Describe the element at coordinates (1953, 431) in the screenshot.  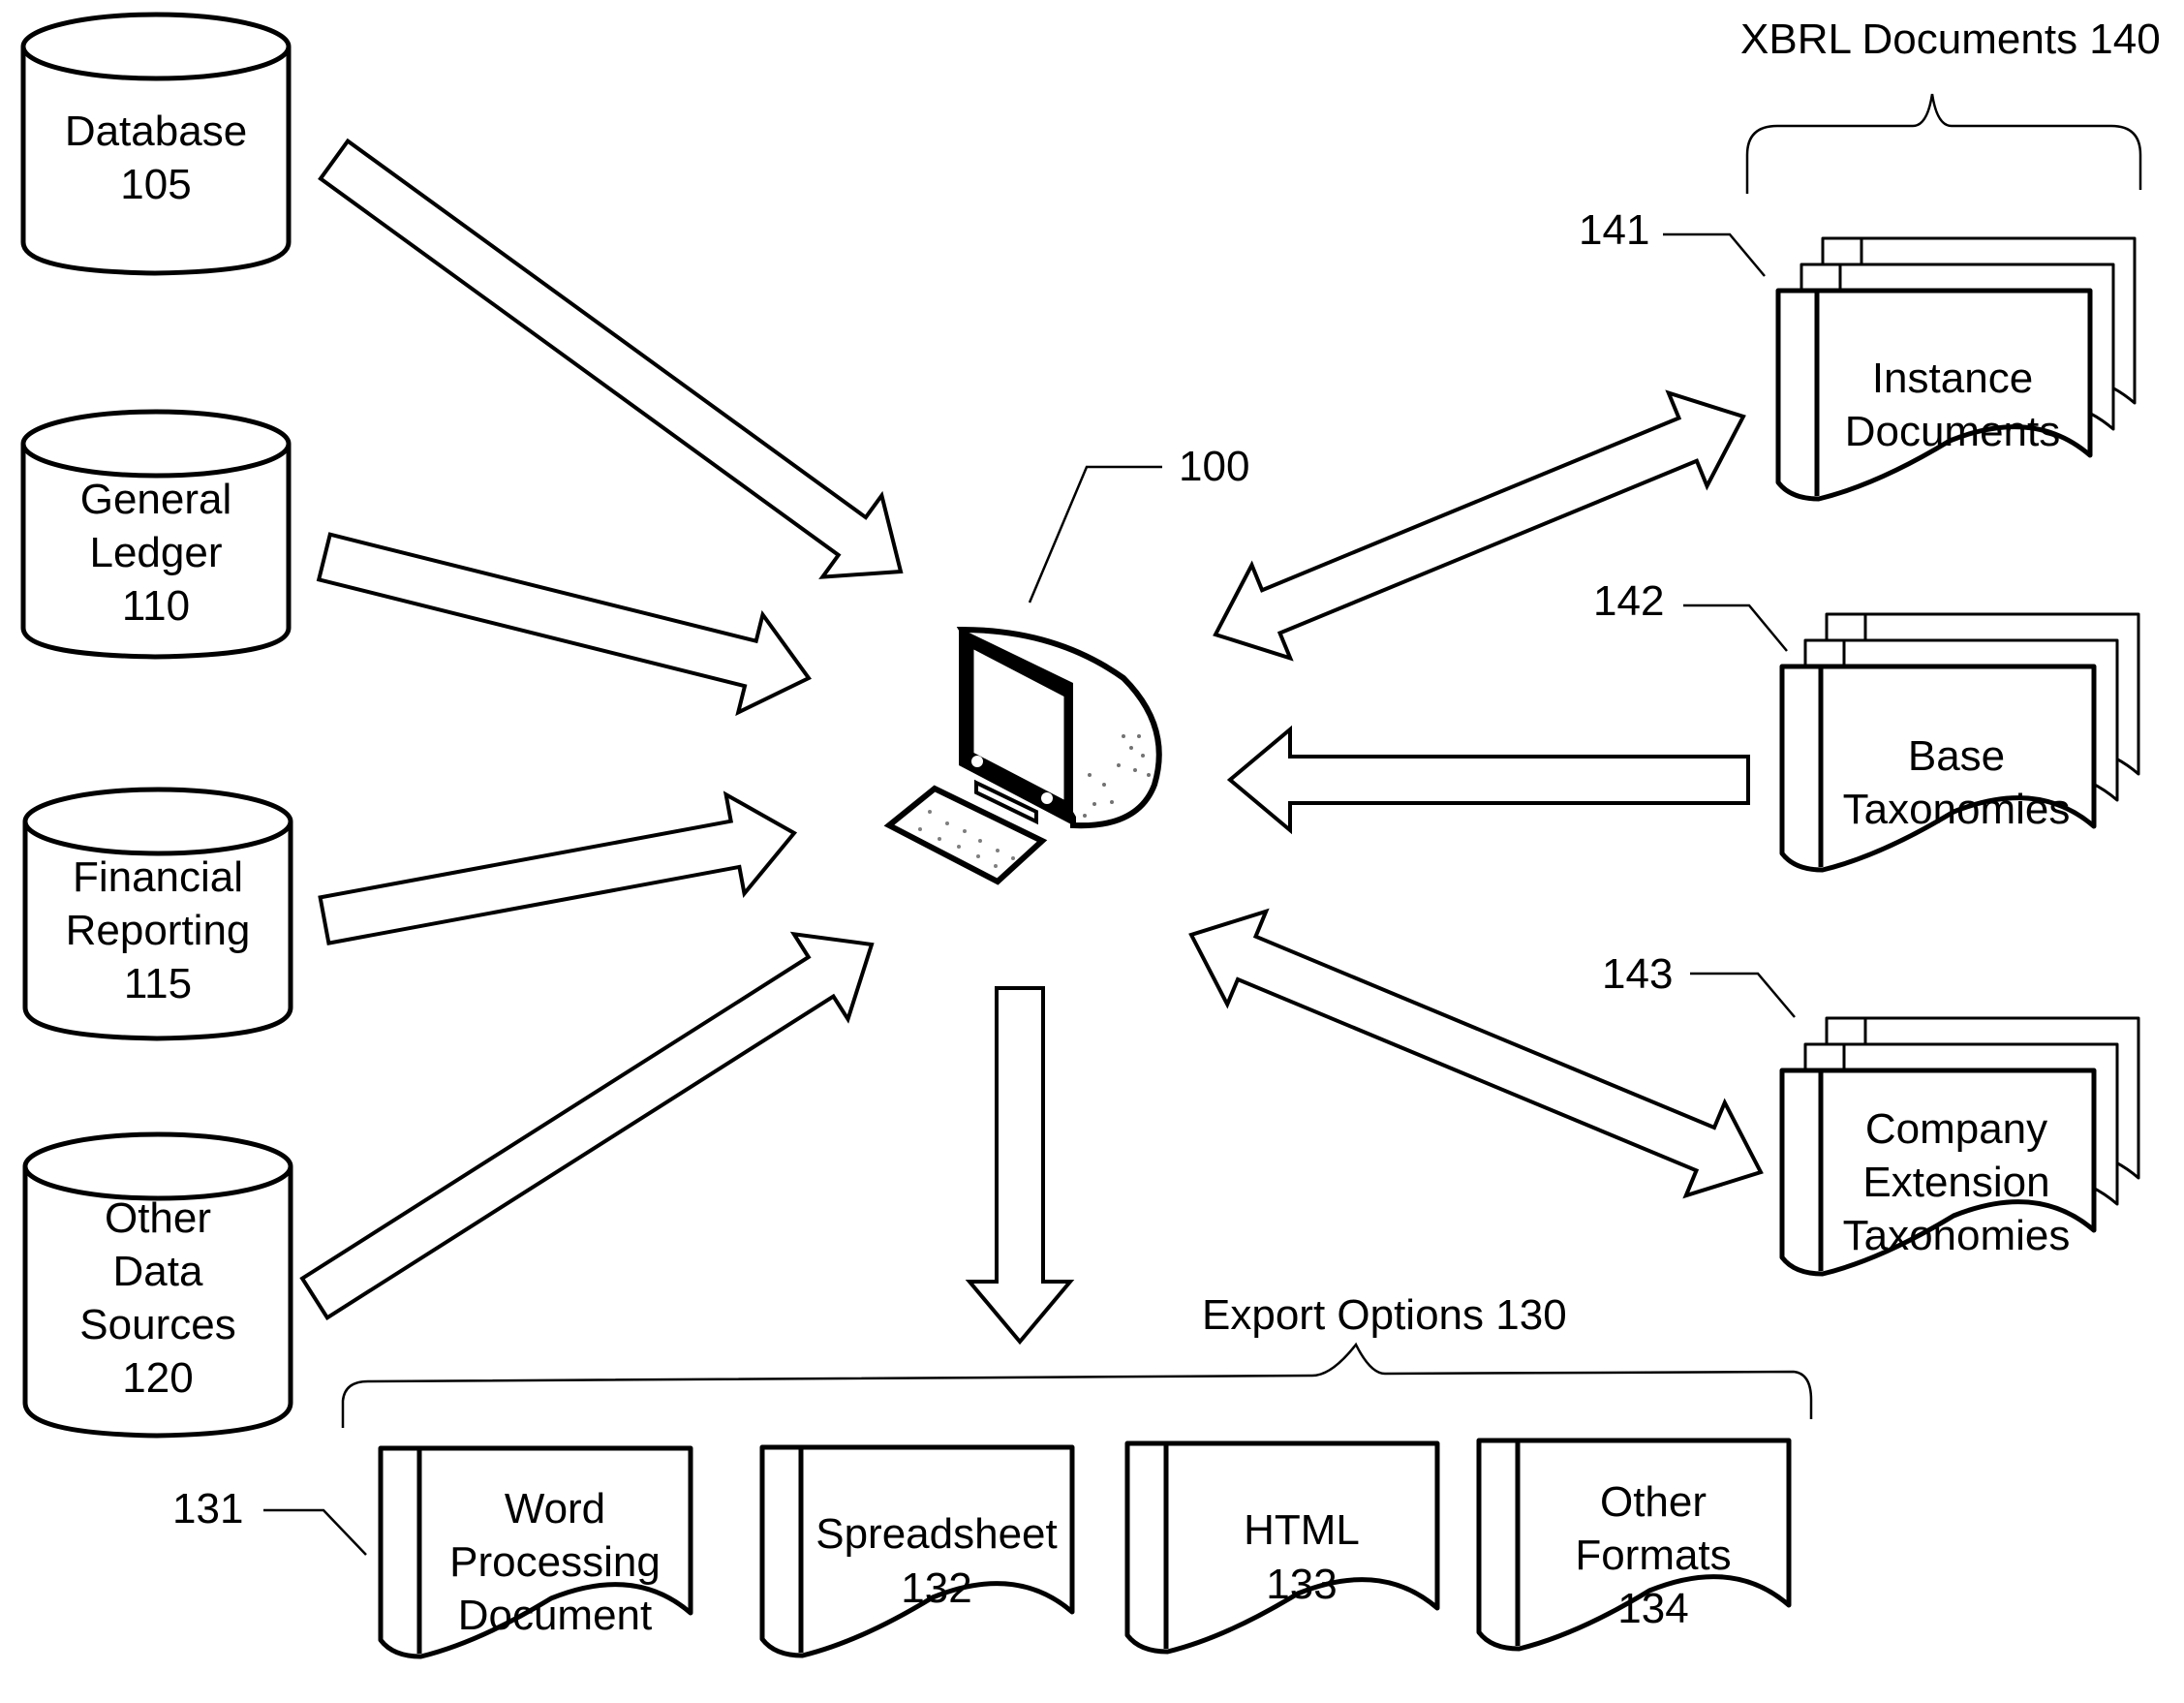
I see `xbrl-doc-label: Documents` at that location.